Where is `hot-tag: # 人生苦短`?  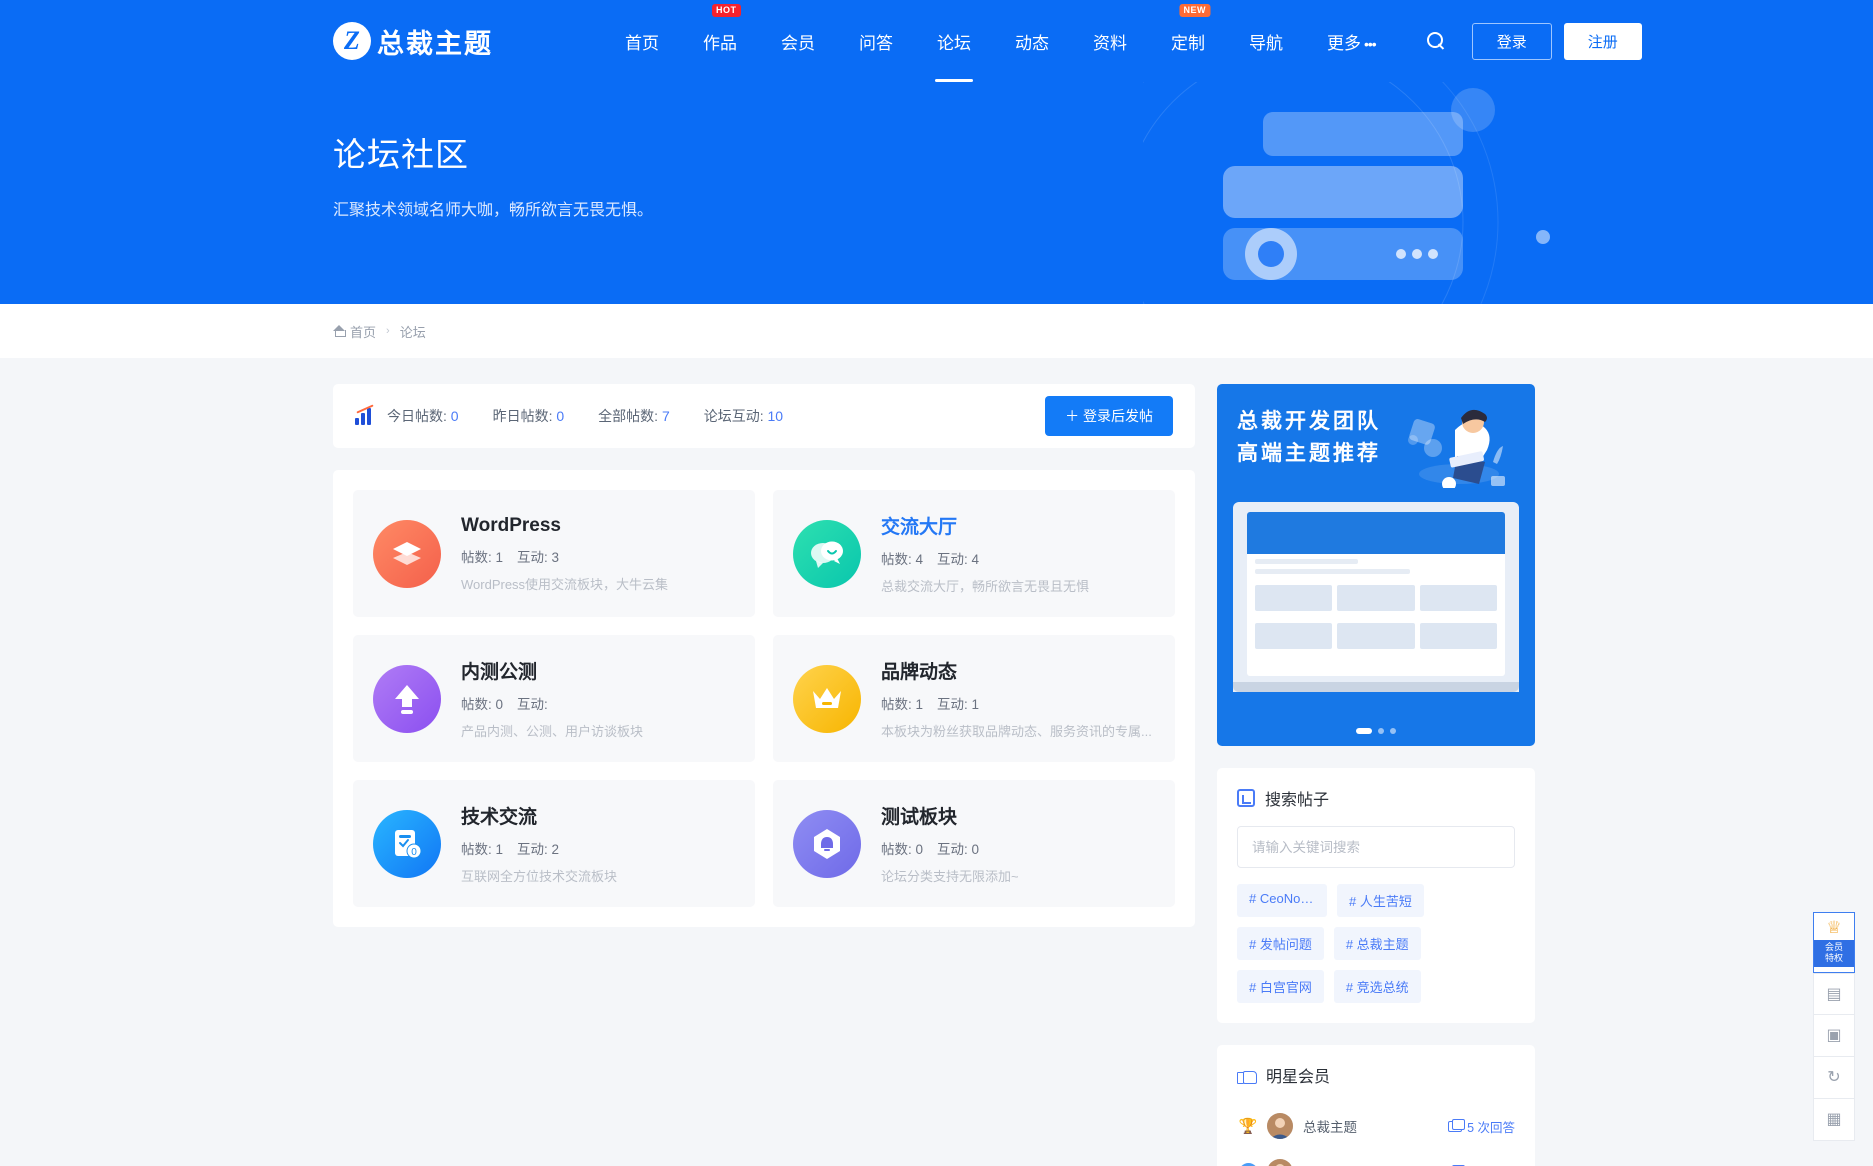
hot-tag: # 人生苦短 is located at coordinates (1380, 900).